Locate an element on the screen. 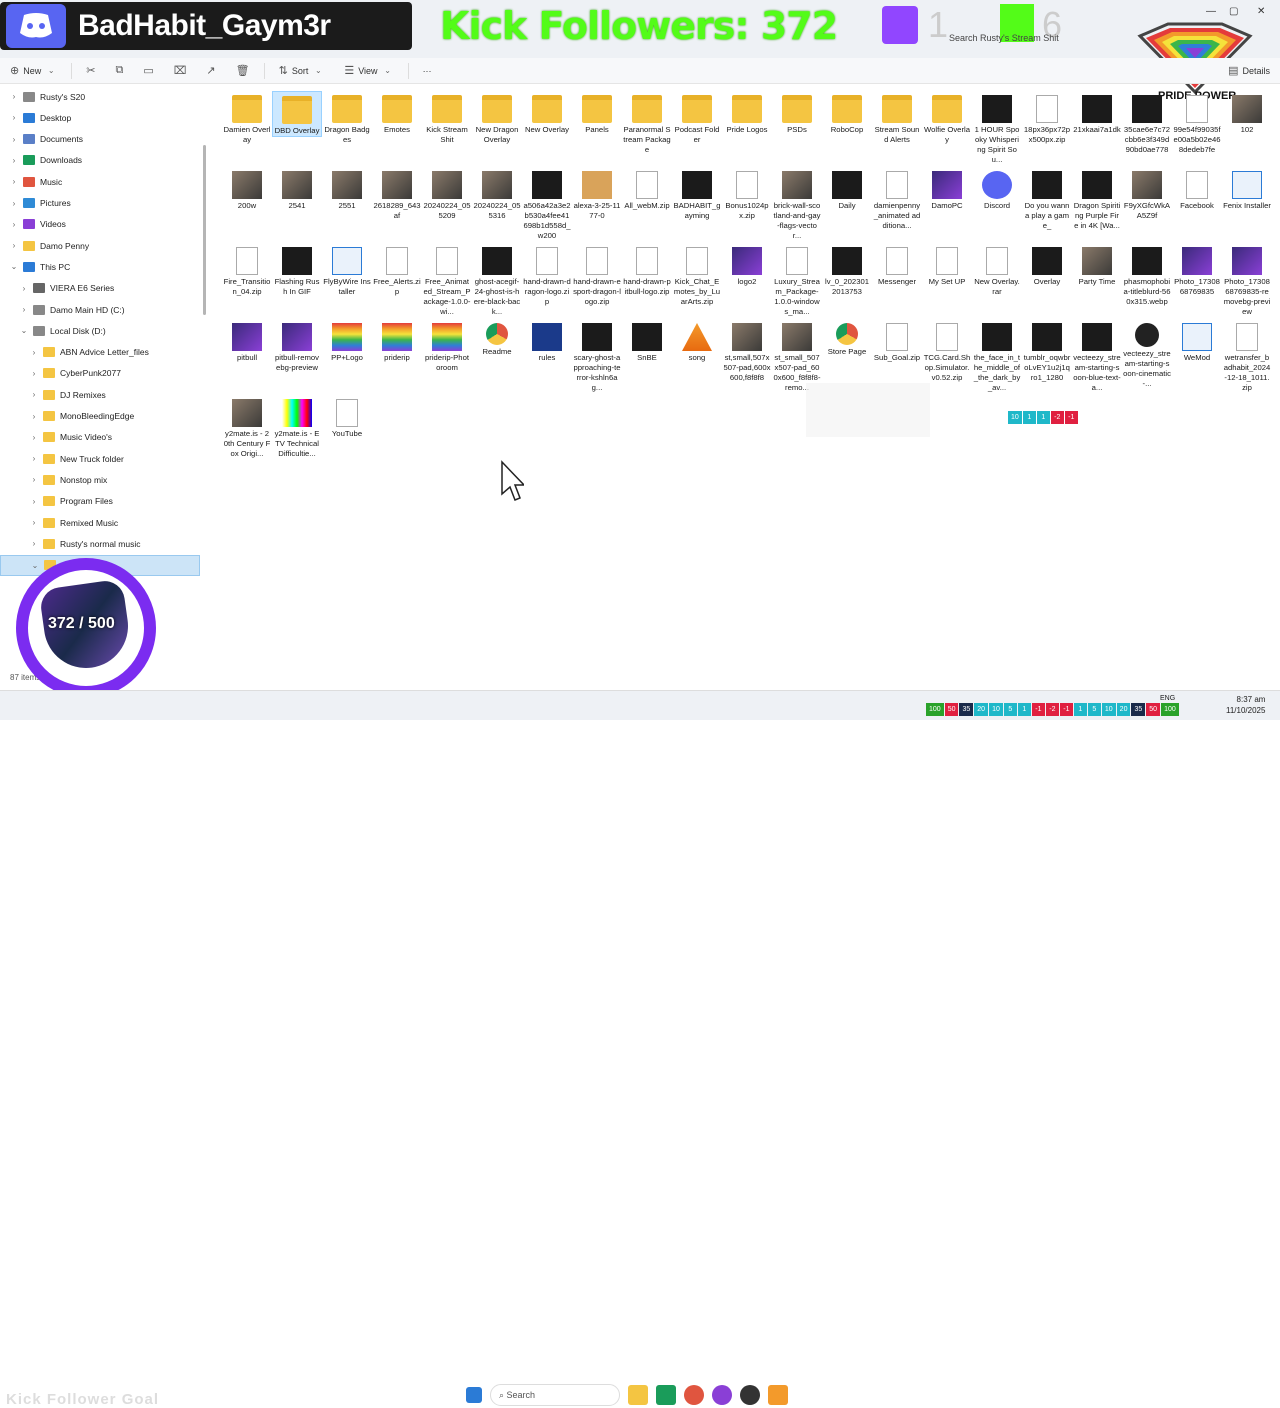 The image size is (1280, 1408). folder-item: New Dragon Overlay is located at coordinates (497, 118).